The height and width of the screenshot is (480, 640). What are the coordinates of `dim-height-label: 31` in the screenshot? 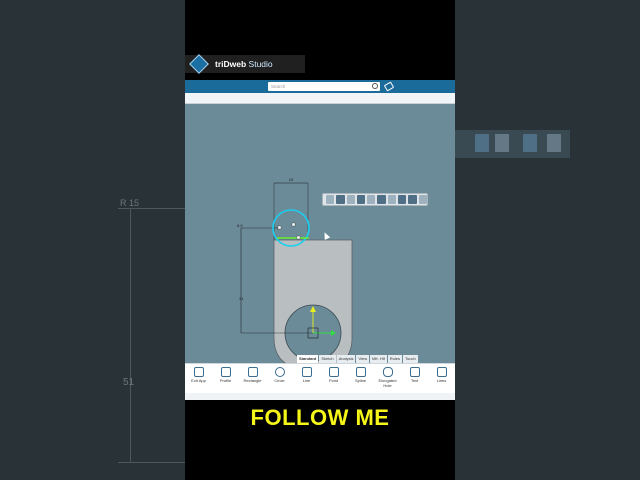 It's located at (241, 298).